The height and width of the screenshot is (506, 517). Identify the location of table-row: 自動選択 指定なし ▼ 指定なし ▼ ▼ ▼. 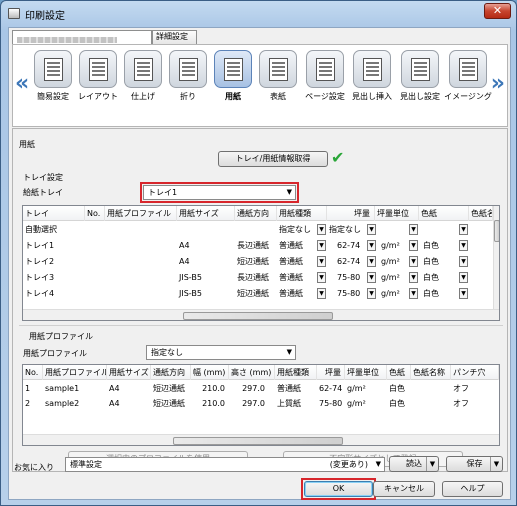
(258, 229).